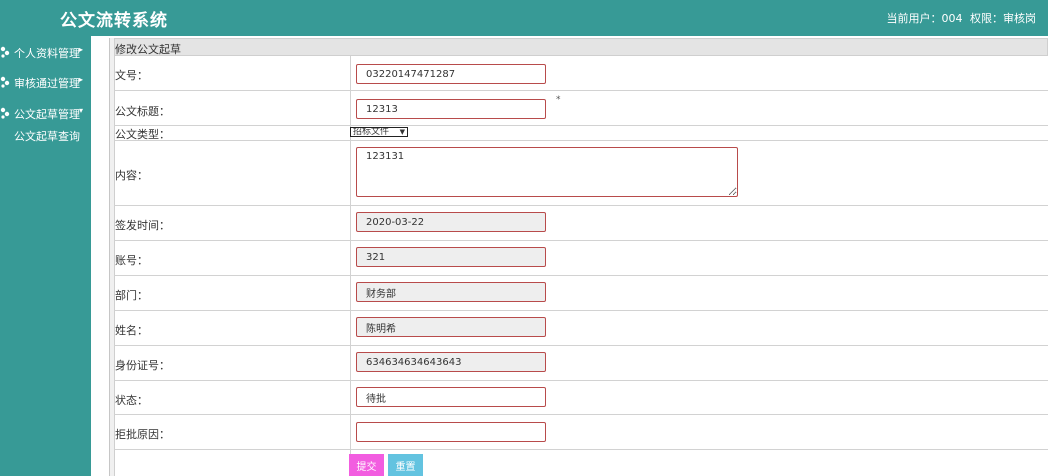 The width and height of the screenshot is (1048, 476). I want to click on field-label: 签发时间：, so click(142, 225).